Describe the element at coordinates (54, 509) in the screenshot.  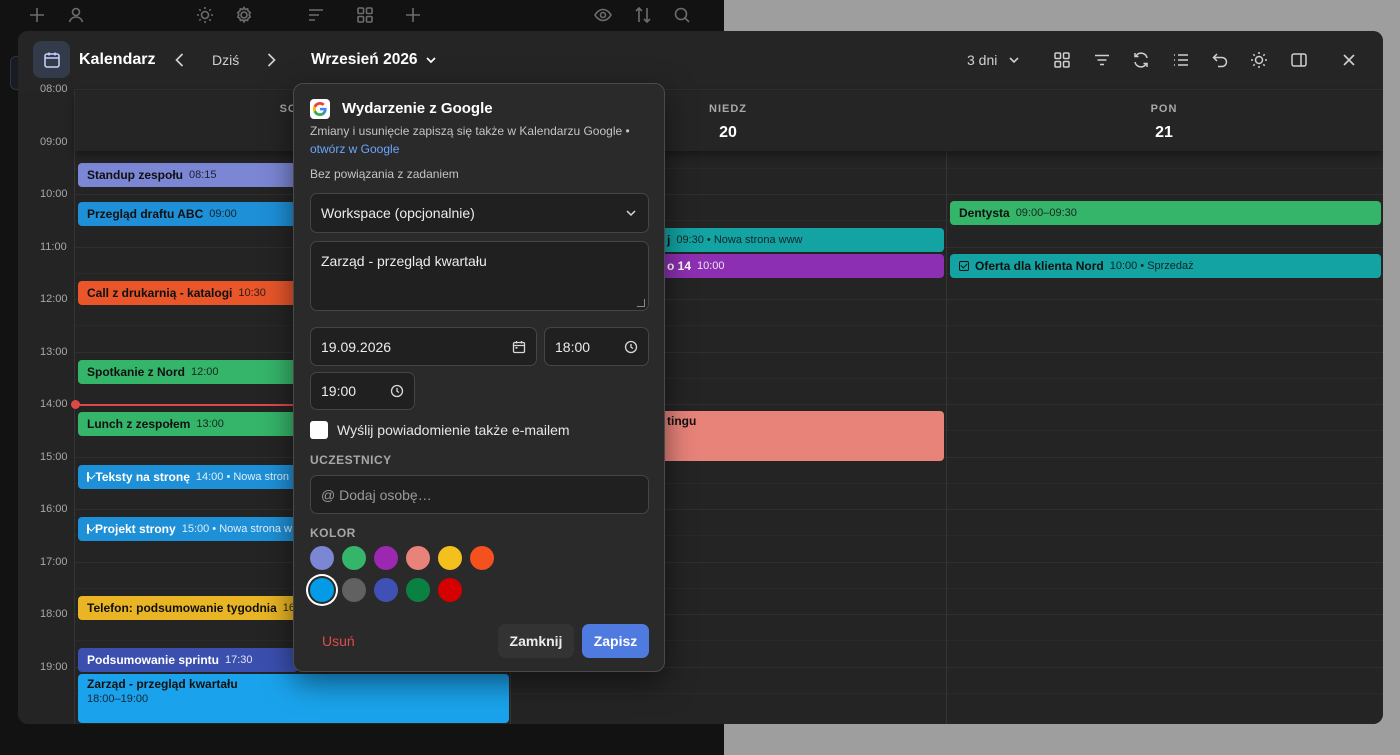
I see `hour-label: 16:00` at that location.